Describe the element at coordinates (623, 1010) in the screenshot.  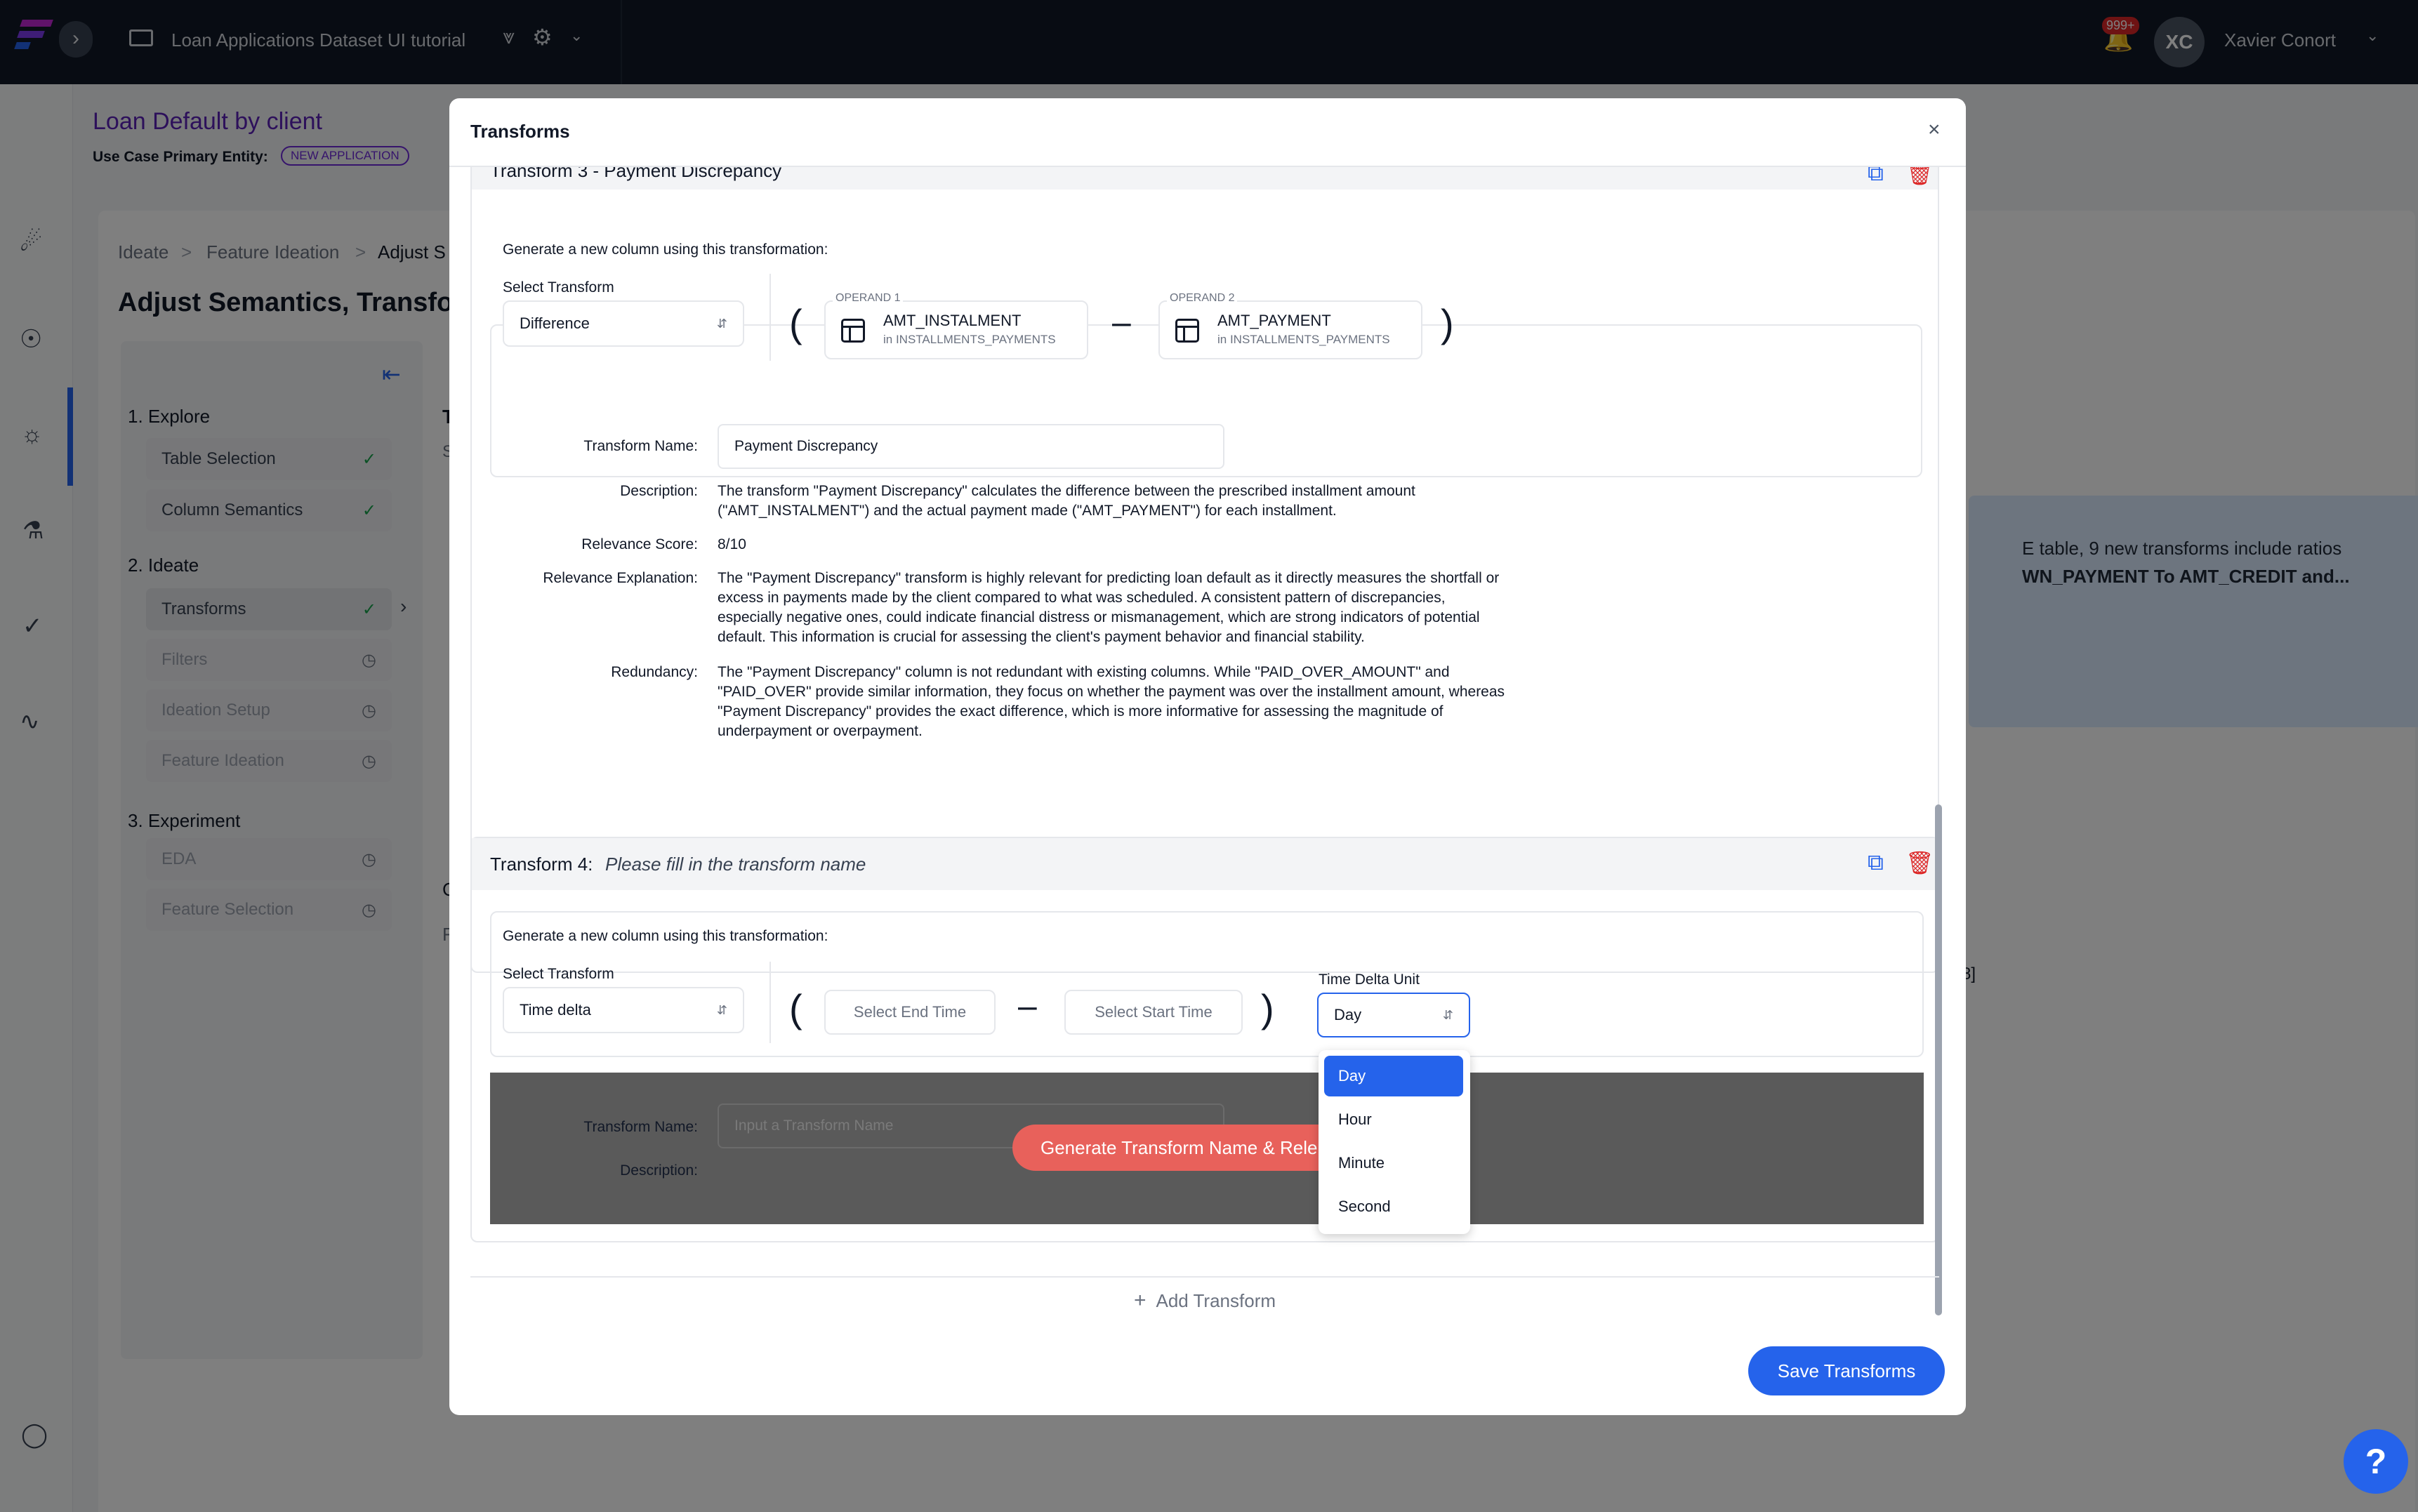
I see `select-transform-dropdown: Time delta ⇵` at that location.